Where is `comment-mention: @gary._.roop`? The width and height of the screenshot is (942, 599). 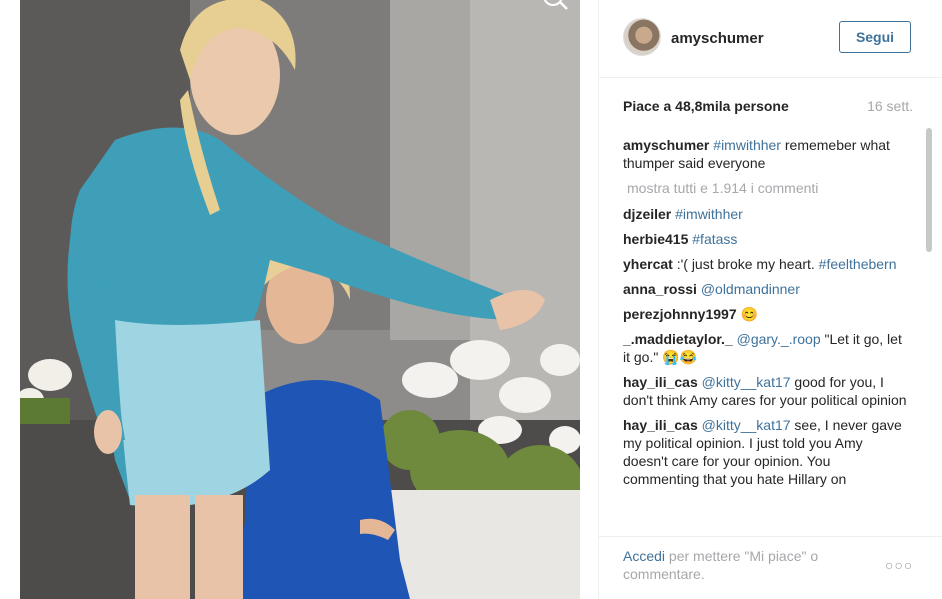
comment-mention: @gary._.roop is located at coordinates (777, 339).